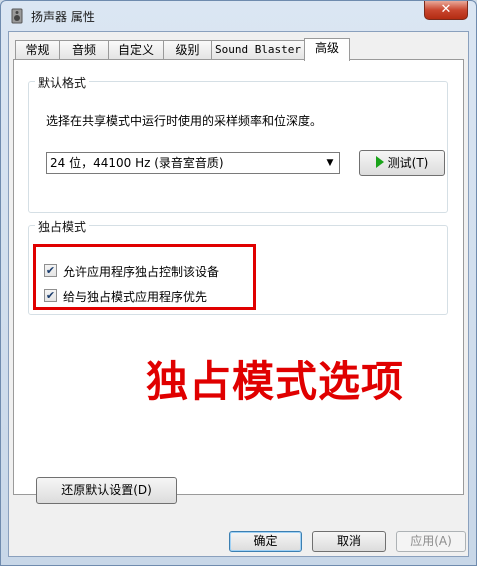 This screenshot has height=566, width=477. I want to click on close-icon: ✕, so click(446, 9).